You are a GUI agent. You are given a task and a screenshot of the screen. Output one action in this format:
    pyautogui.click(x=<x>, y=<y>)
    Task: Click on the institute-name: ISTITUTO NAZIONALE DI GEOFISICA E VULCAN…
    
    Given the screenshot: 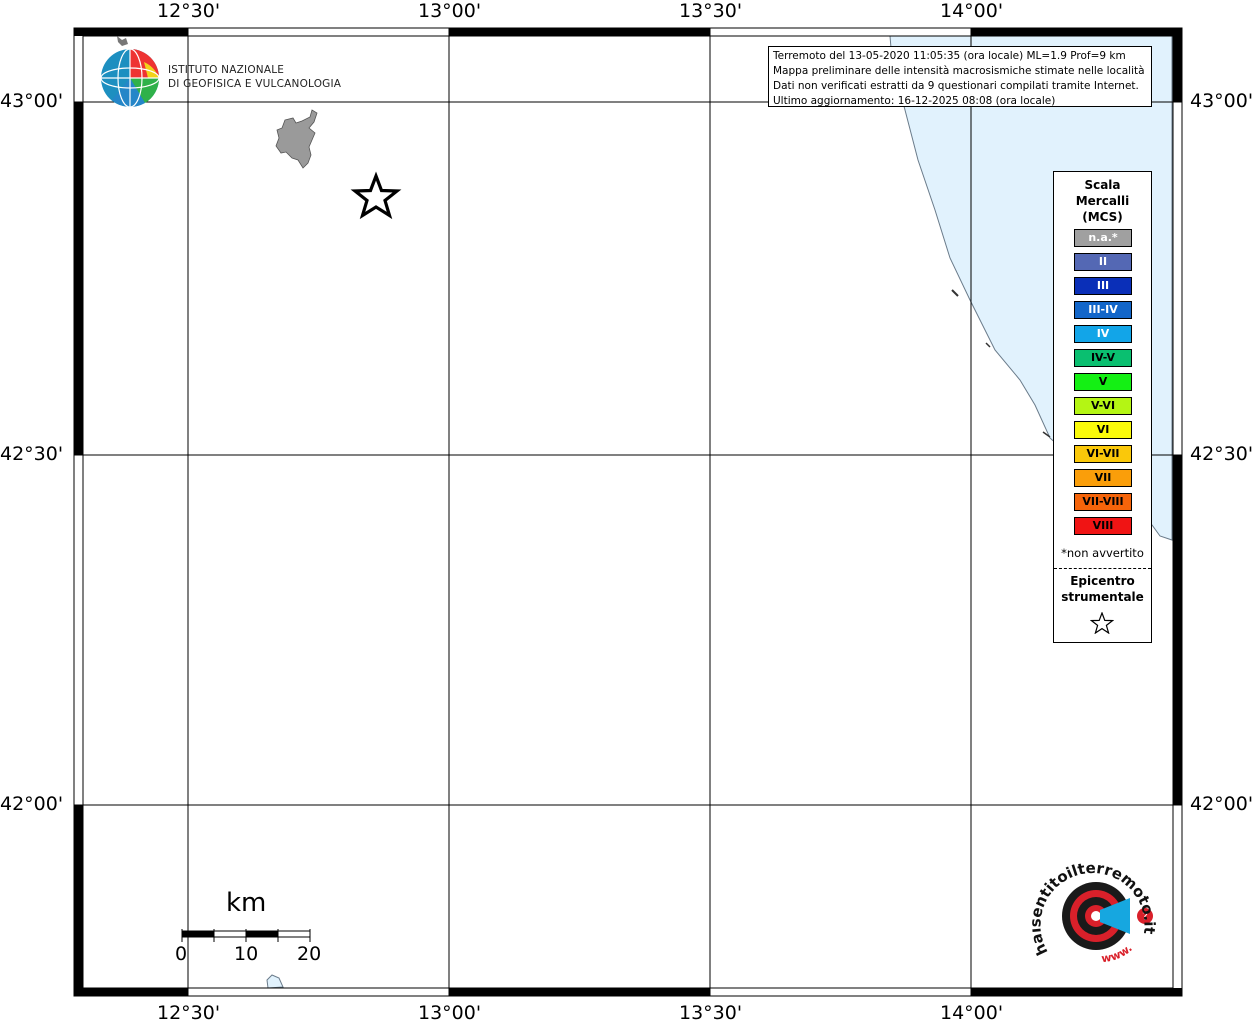 What is the action you would take?
    pyautogui.click(x=254, y=77)
    